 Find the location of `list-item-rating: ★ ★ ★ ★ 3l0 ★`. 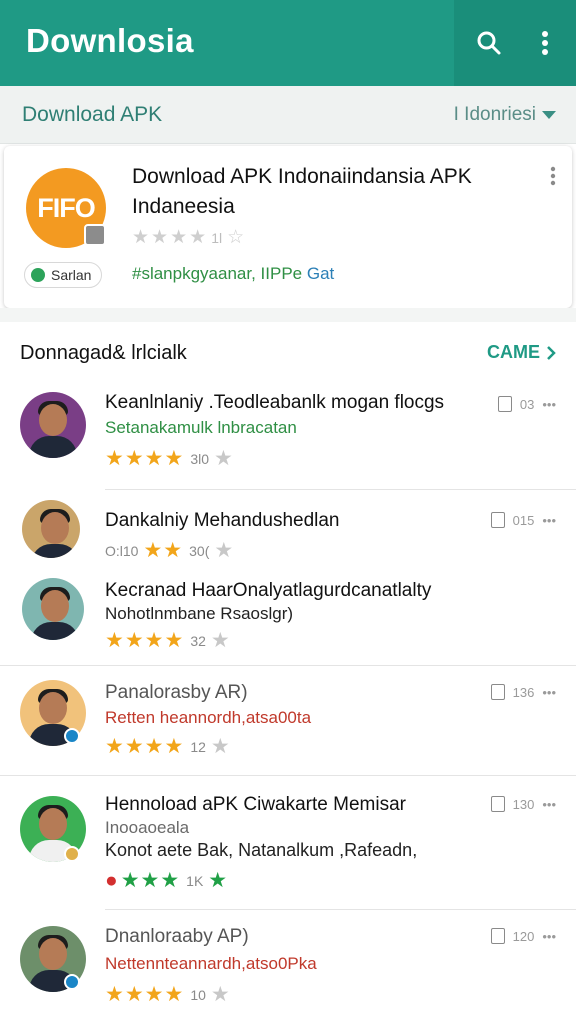

list-item-rating: ★ ★ ★ ★ 3l0 ★ is located at coordinates (169, 458).